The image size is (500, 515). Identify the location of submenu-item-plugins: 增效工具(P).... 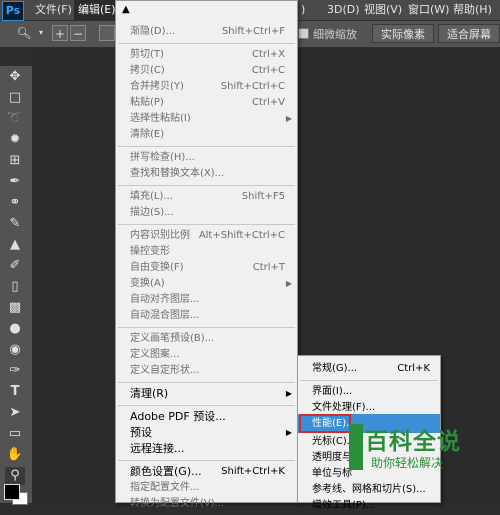
(369, 505).